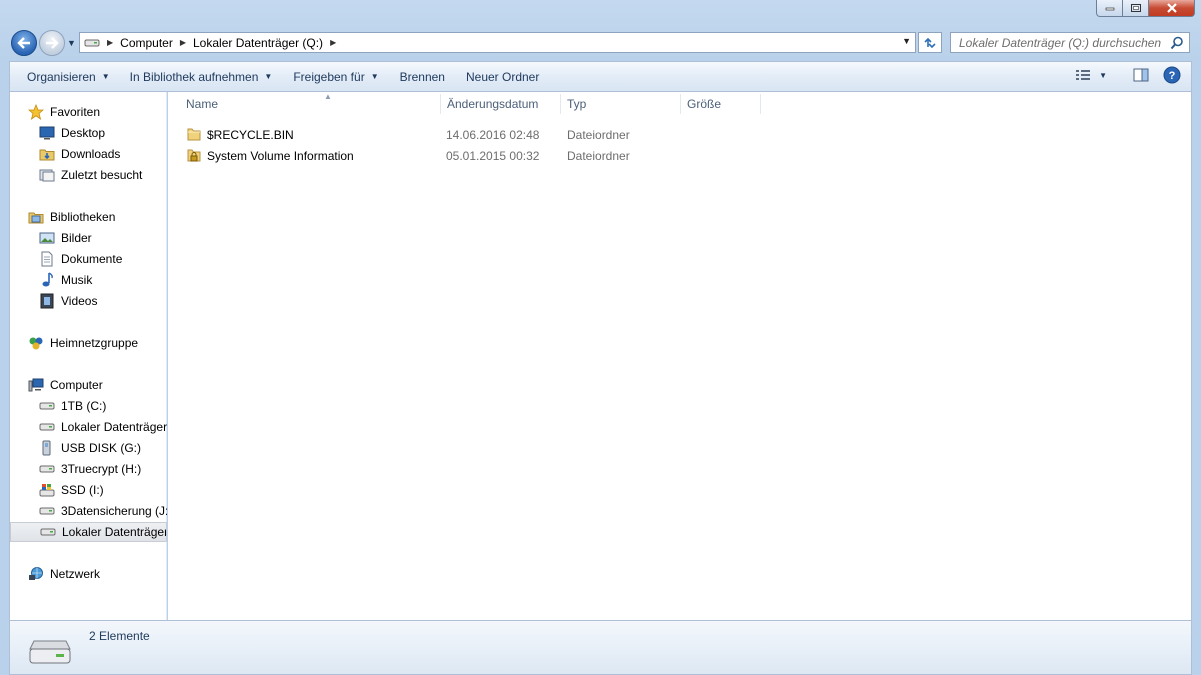  Describe the element at coordinates (493, 155) in the screenshot. I see `file-date: 05.01.2015 00:32` at that location.